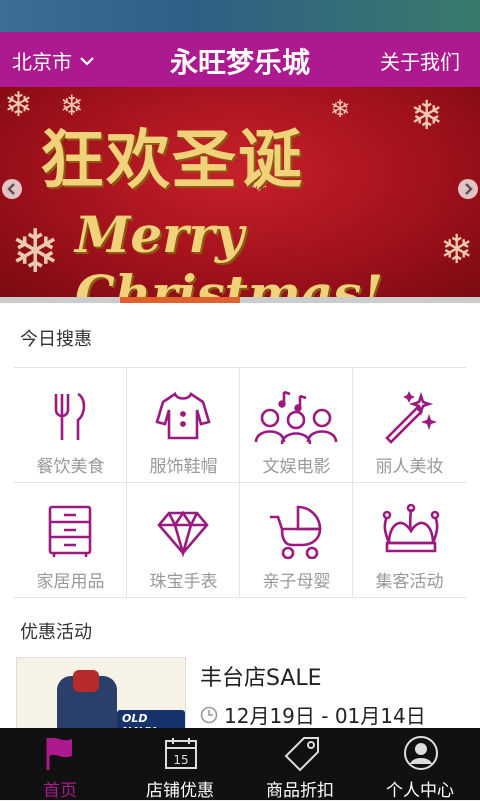 This screenshot has height=801, width=480. Describe the element at coordinates (183, 582) in the screenshot. I see `category-label: 珠宝手表` at that location.